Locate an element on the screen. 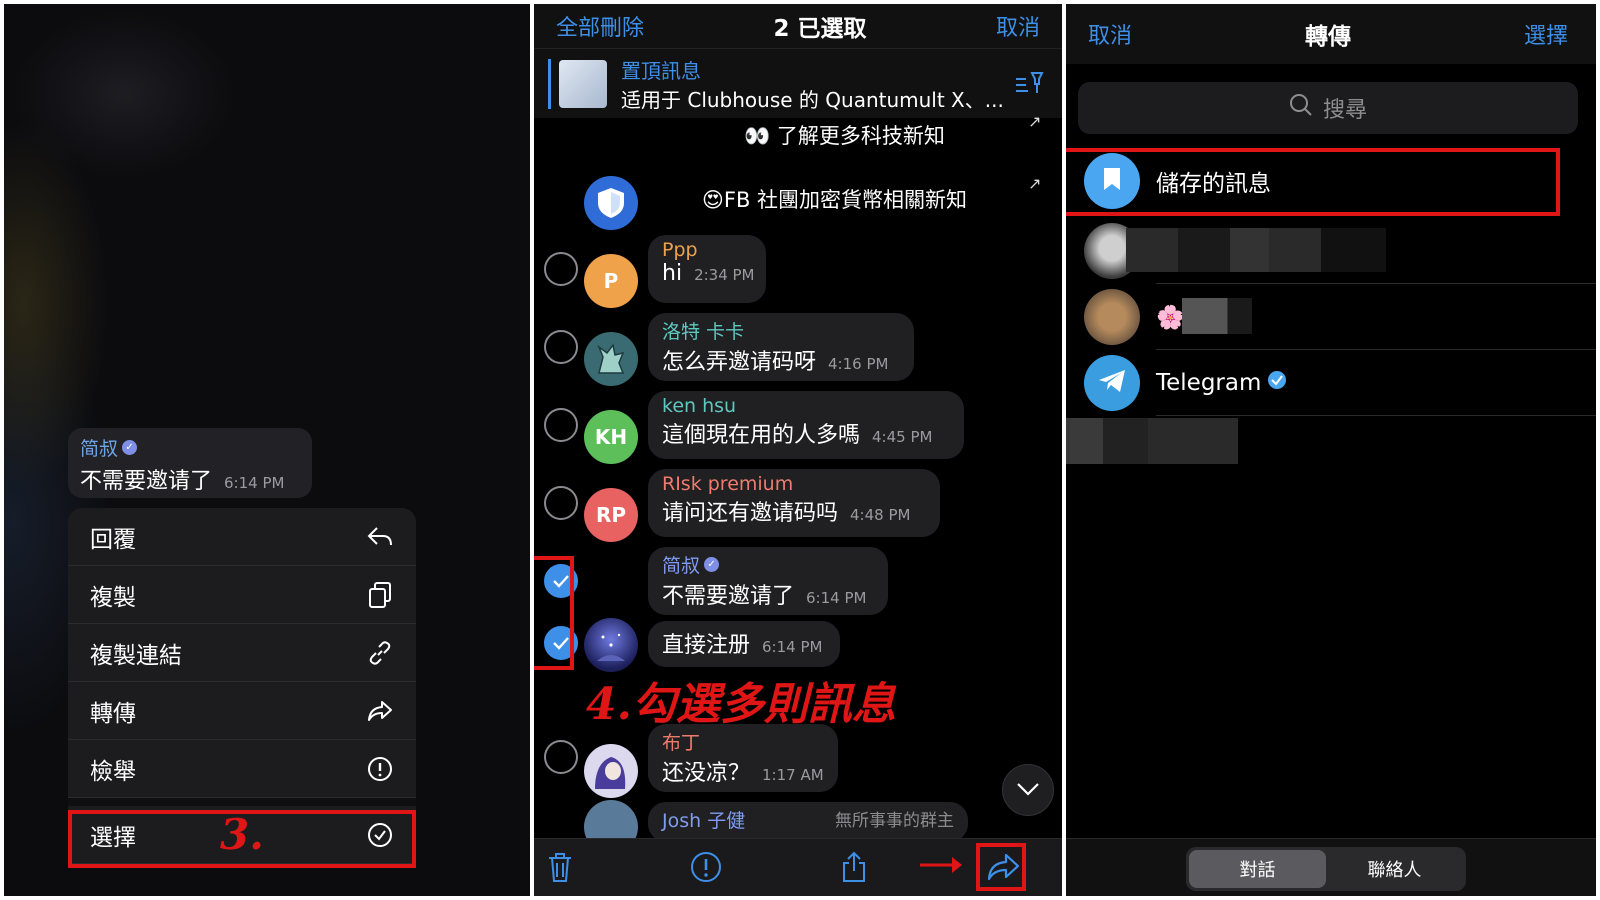 This screenshot has width=1600, height=900. contact-name: 🌸 is located at coordinates (1170, 317).